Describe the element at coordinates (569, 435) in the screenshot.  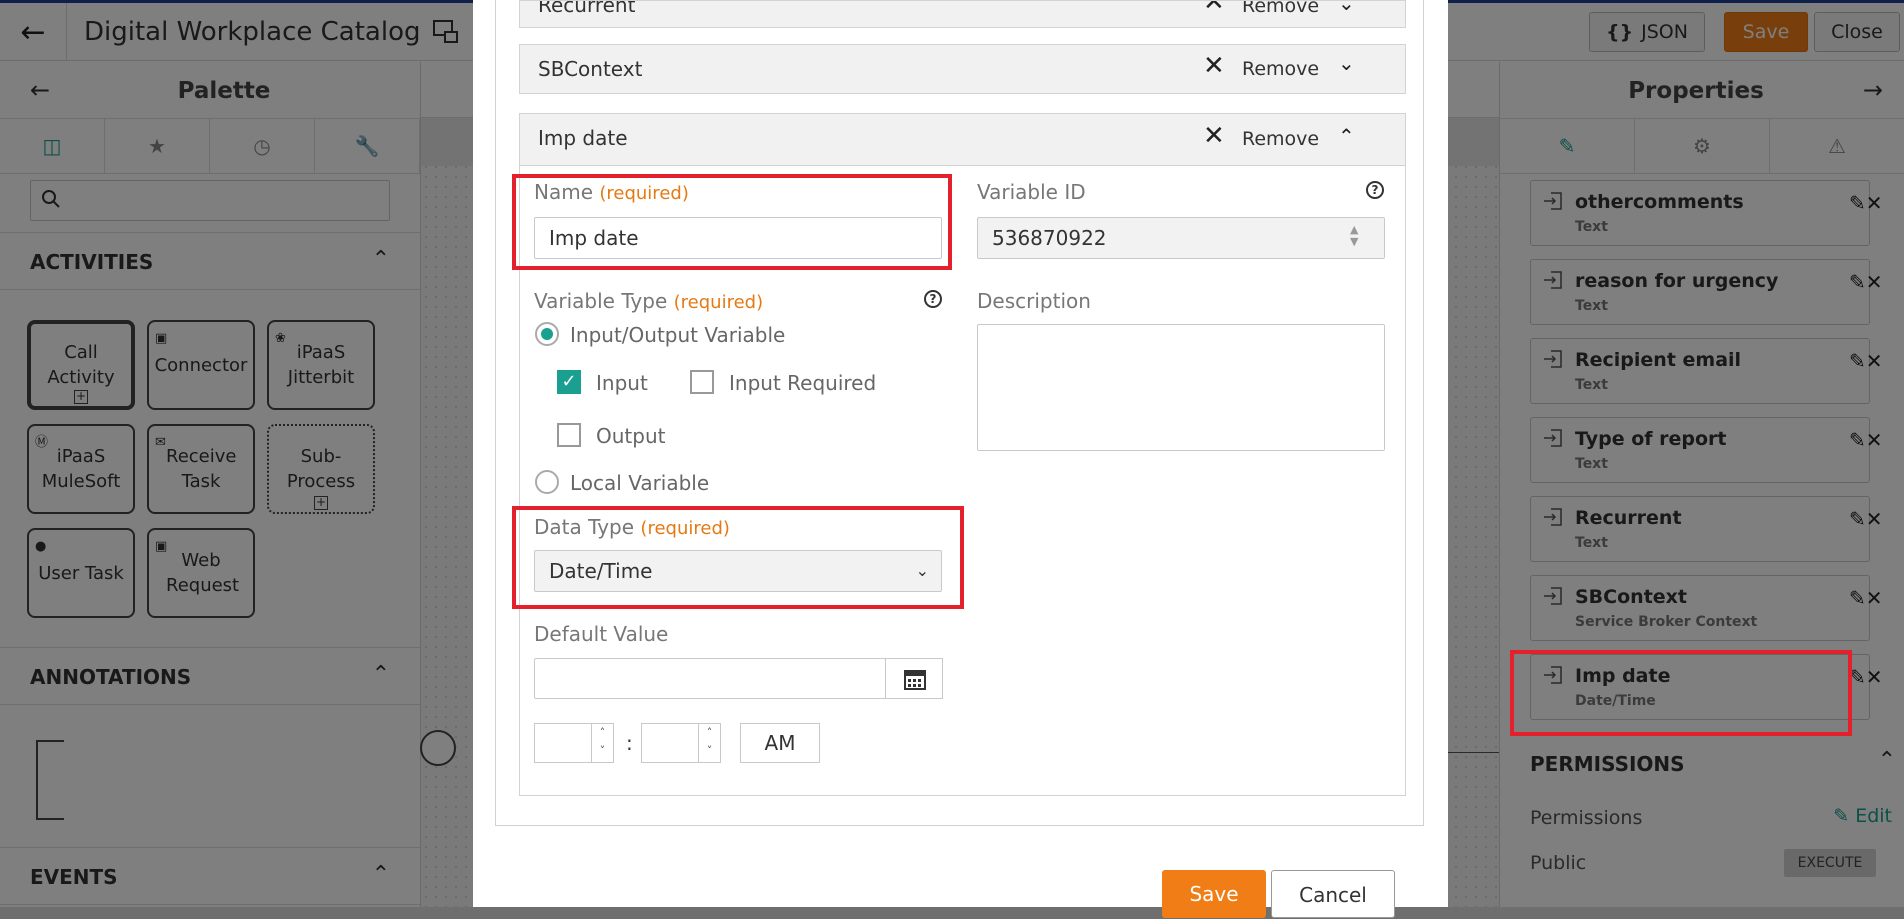
I see `output-checkbox` at that location.